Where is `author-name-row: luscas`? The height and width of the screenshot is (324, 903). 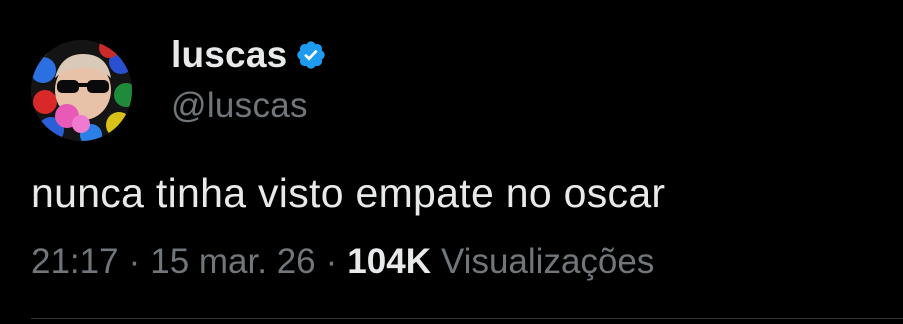 author-name-row: luscas is located at coordinates (249, 55).